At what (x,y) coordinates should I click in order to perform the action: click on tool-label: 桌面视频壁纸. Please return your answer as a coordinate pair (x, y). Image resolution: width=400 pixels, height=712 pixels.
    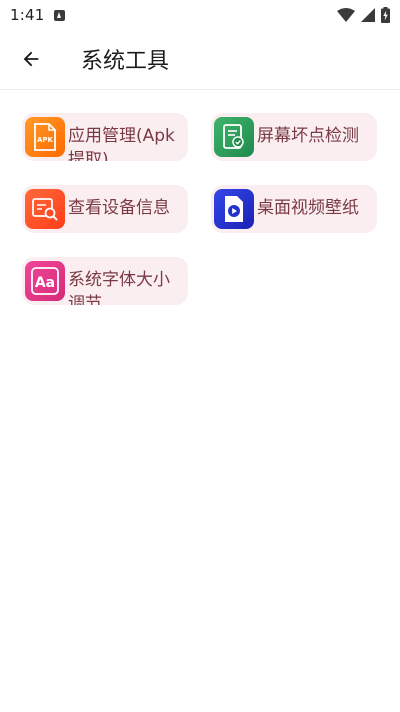
    Looking at the image, I should click on (308, 208).